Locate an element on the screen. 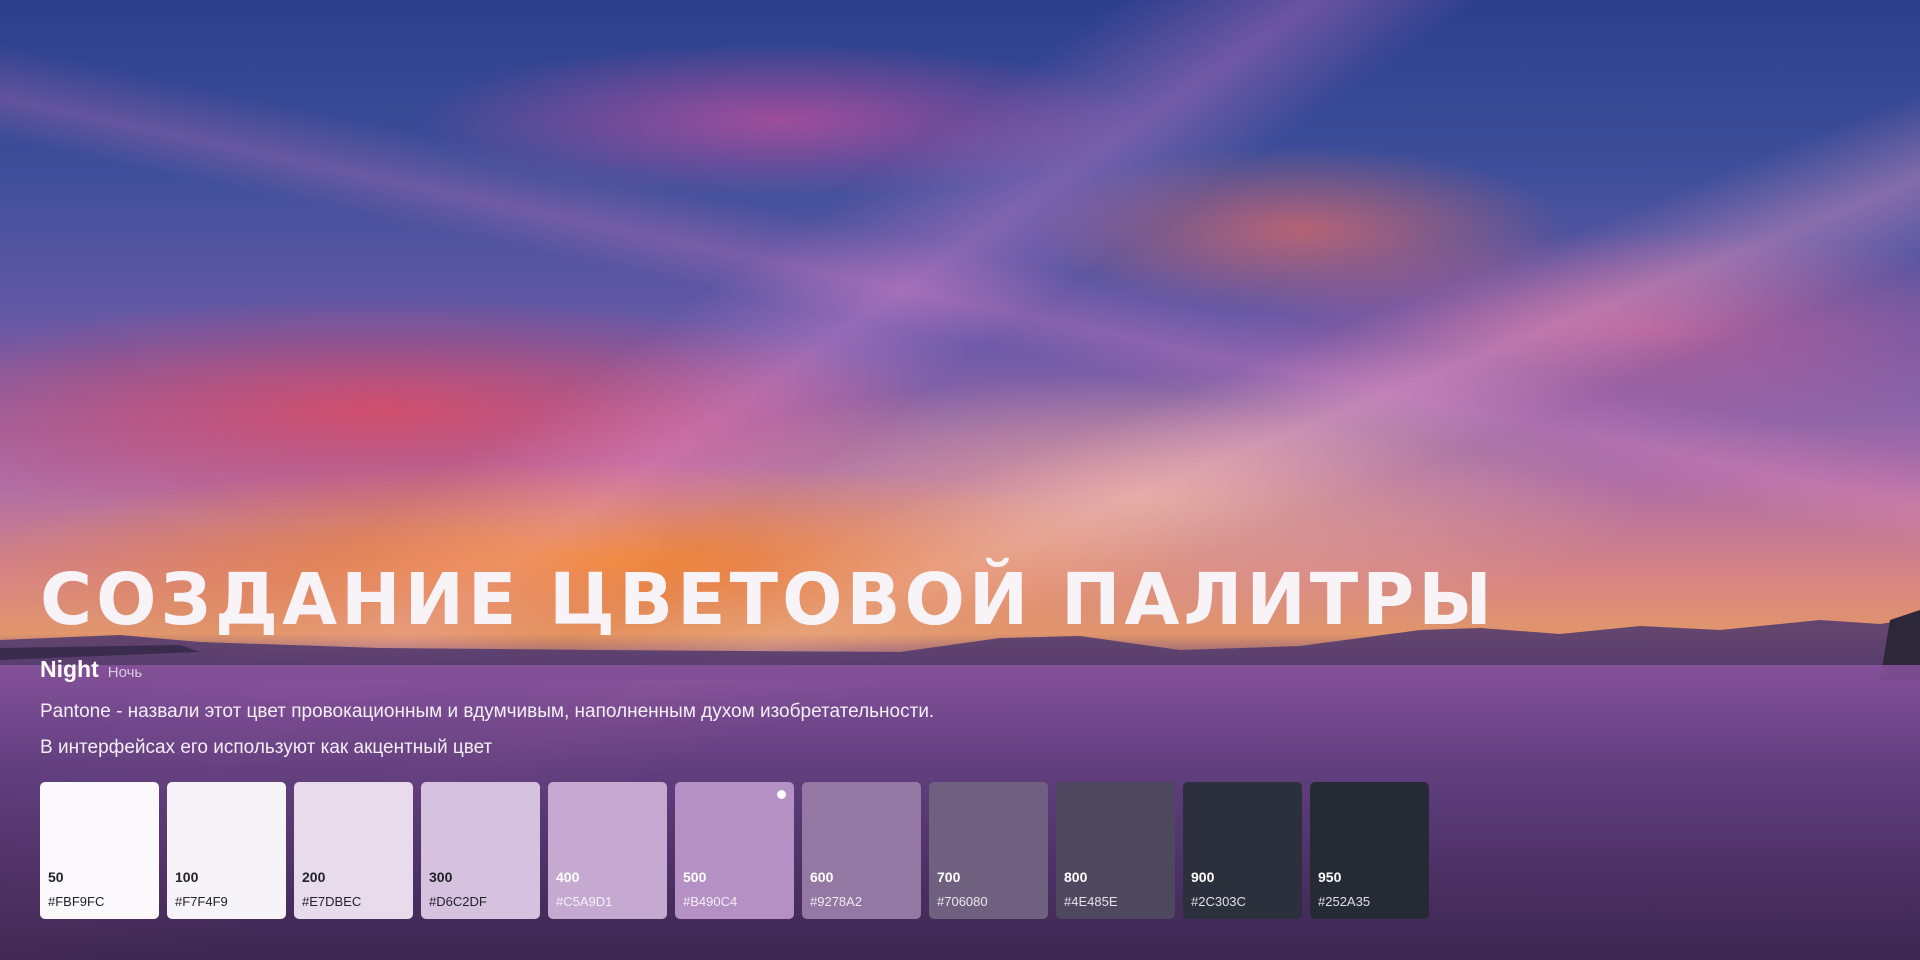 The width and height of the screenshot is (1920, 960). swatch-label: 50 is located at coordinates (56, 877).